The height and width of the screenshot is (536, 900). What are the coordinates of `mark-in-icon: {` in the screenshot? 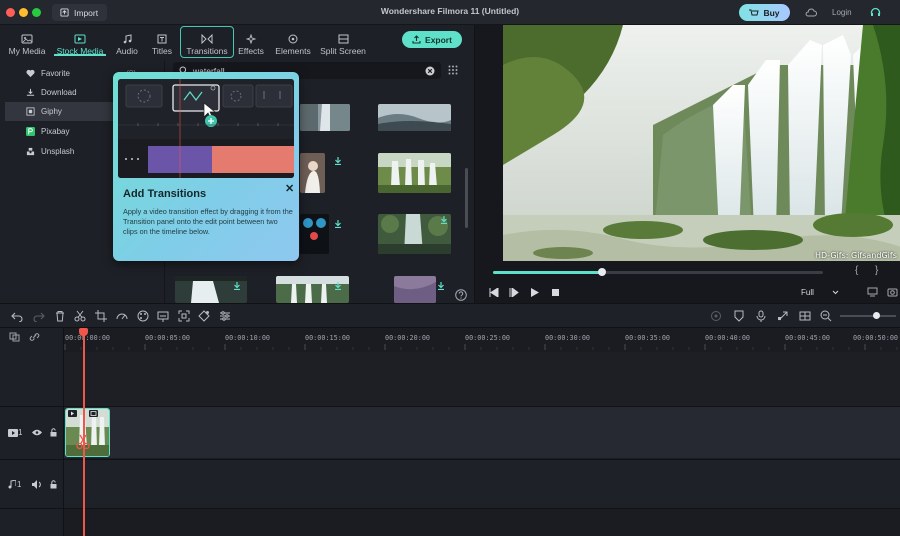 It's located at (856, 270).